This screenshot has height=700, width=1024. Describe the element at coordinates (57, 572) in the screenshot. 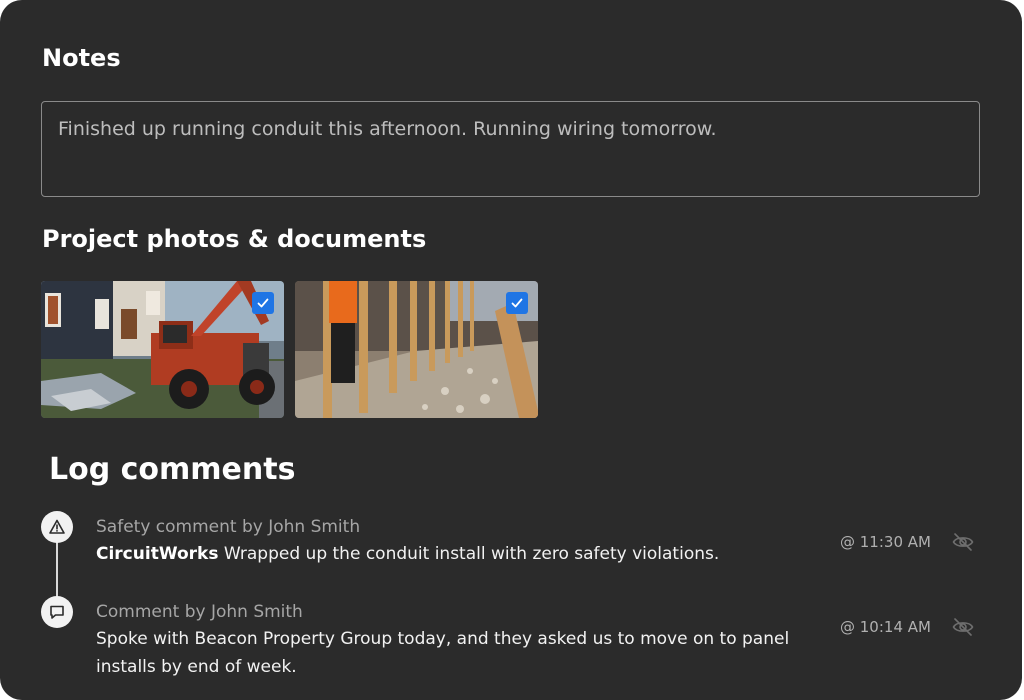

I see `timeline-connector` at that location.